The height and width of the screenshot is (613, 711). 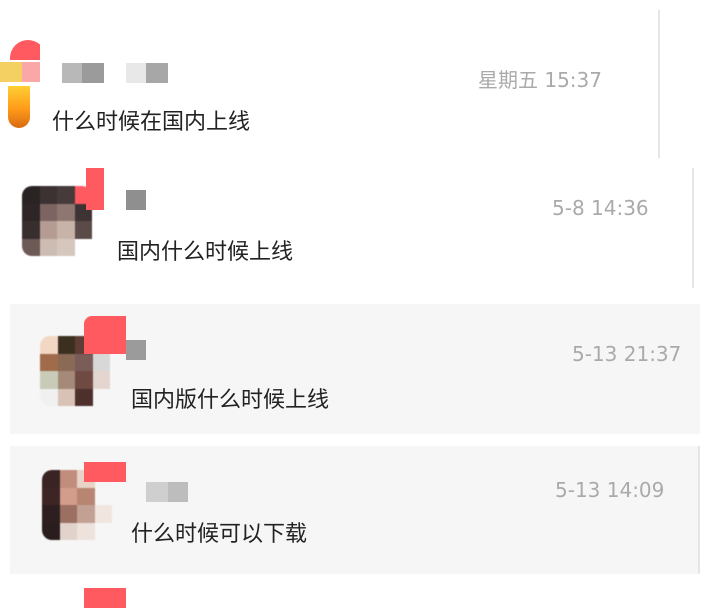 I want to click on comment-text: 什么时候在国内上线, so click(x=151, y=122).